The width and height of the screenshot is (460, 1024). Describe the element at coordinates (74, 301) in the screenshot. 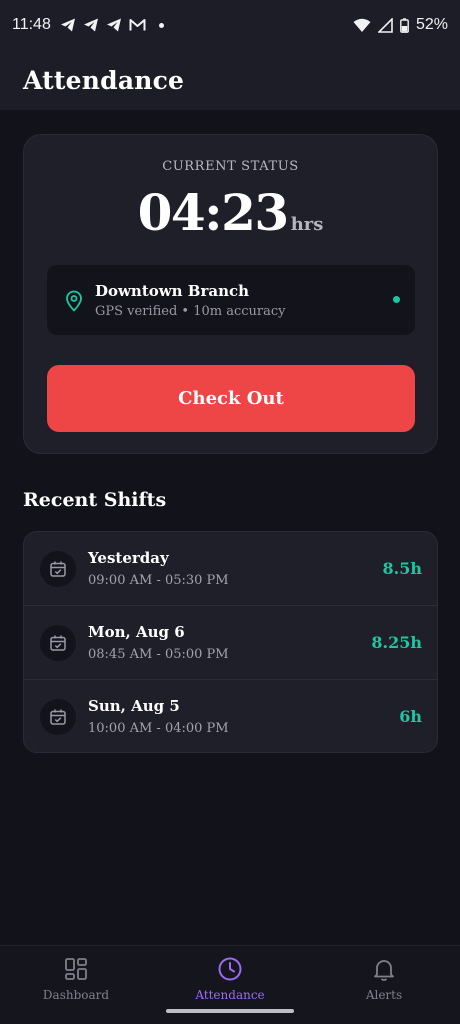

I see `location-pin-icon` at that location.